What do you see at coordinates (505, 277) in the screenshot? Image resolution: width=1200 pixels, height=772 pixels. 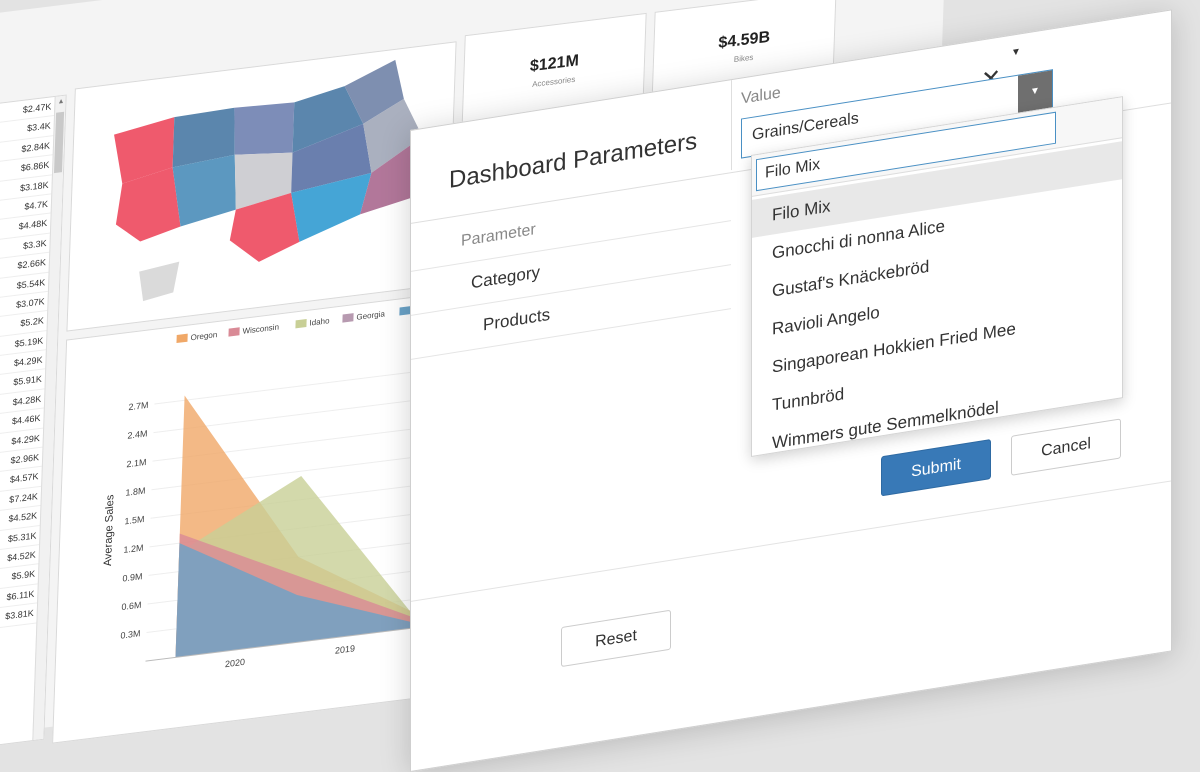 I see `parameter-category: Category` at bounding box center [505, 277].